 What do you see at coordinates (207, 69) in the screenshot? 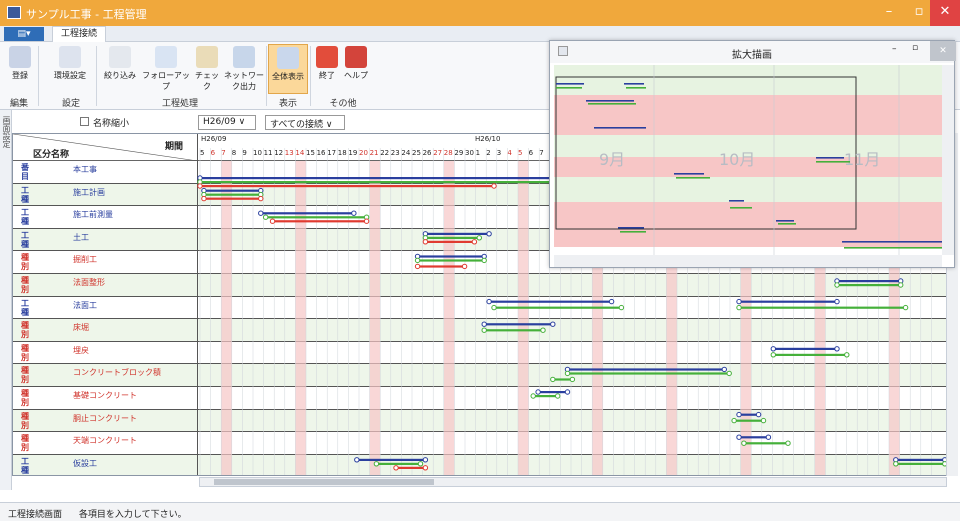
I see `check-button: チェック` at bounding box center [207, 69].